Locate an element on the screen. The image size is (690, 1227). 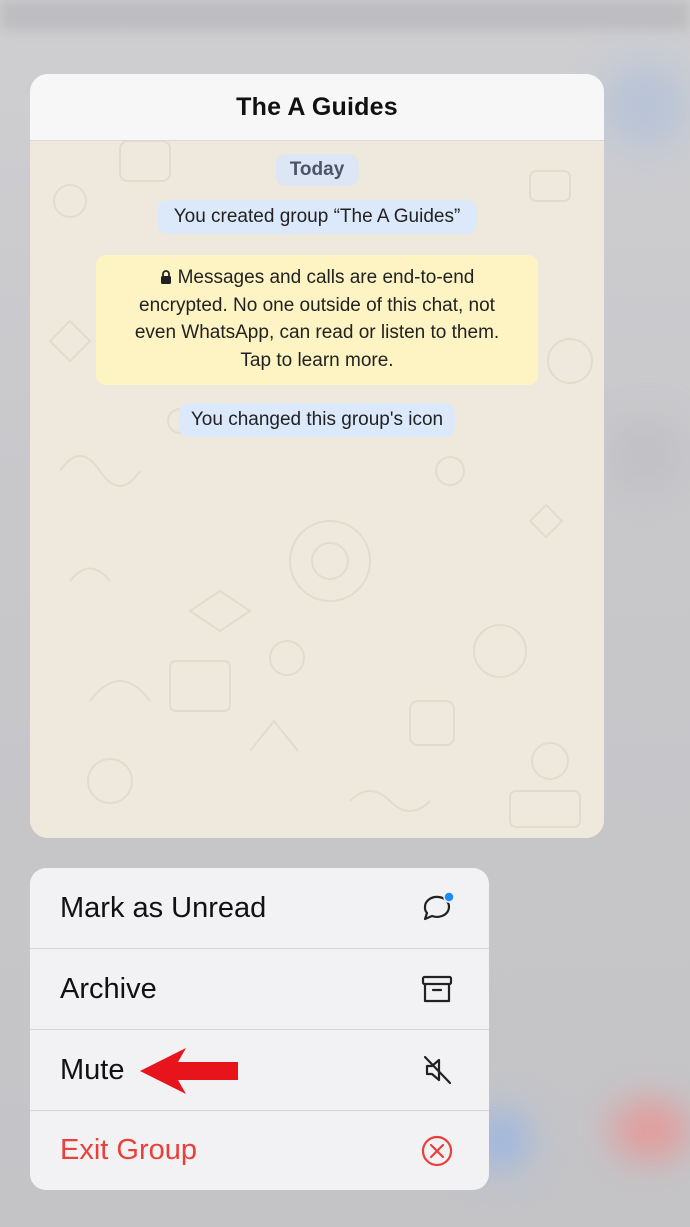
menu-item-label: Exit Group is located at coordinates (128, 1150).